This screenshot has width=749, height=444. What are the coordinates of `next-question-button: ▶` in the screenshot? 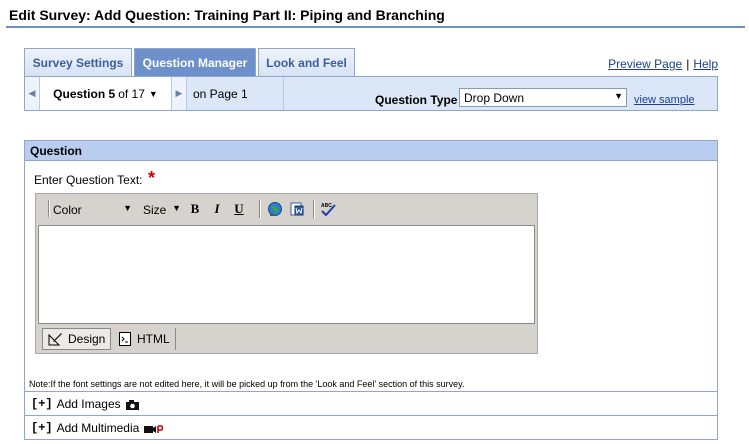 It's located at (179, 93).